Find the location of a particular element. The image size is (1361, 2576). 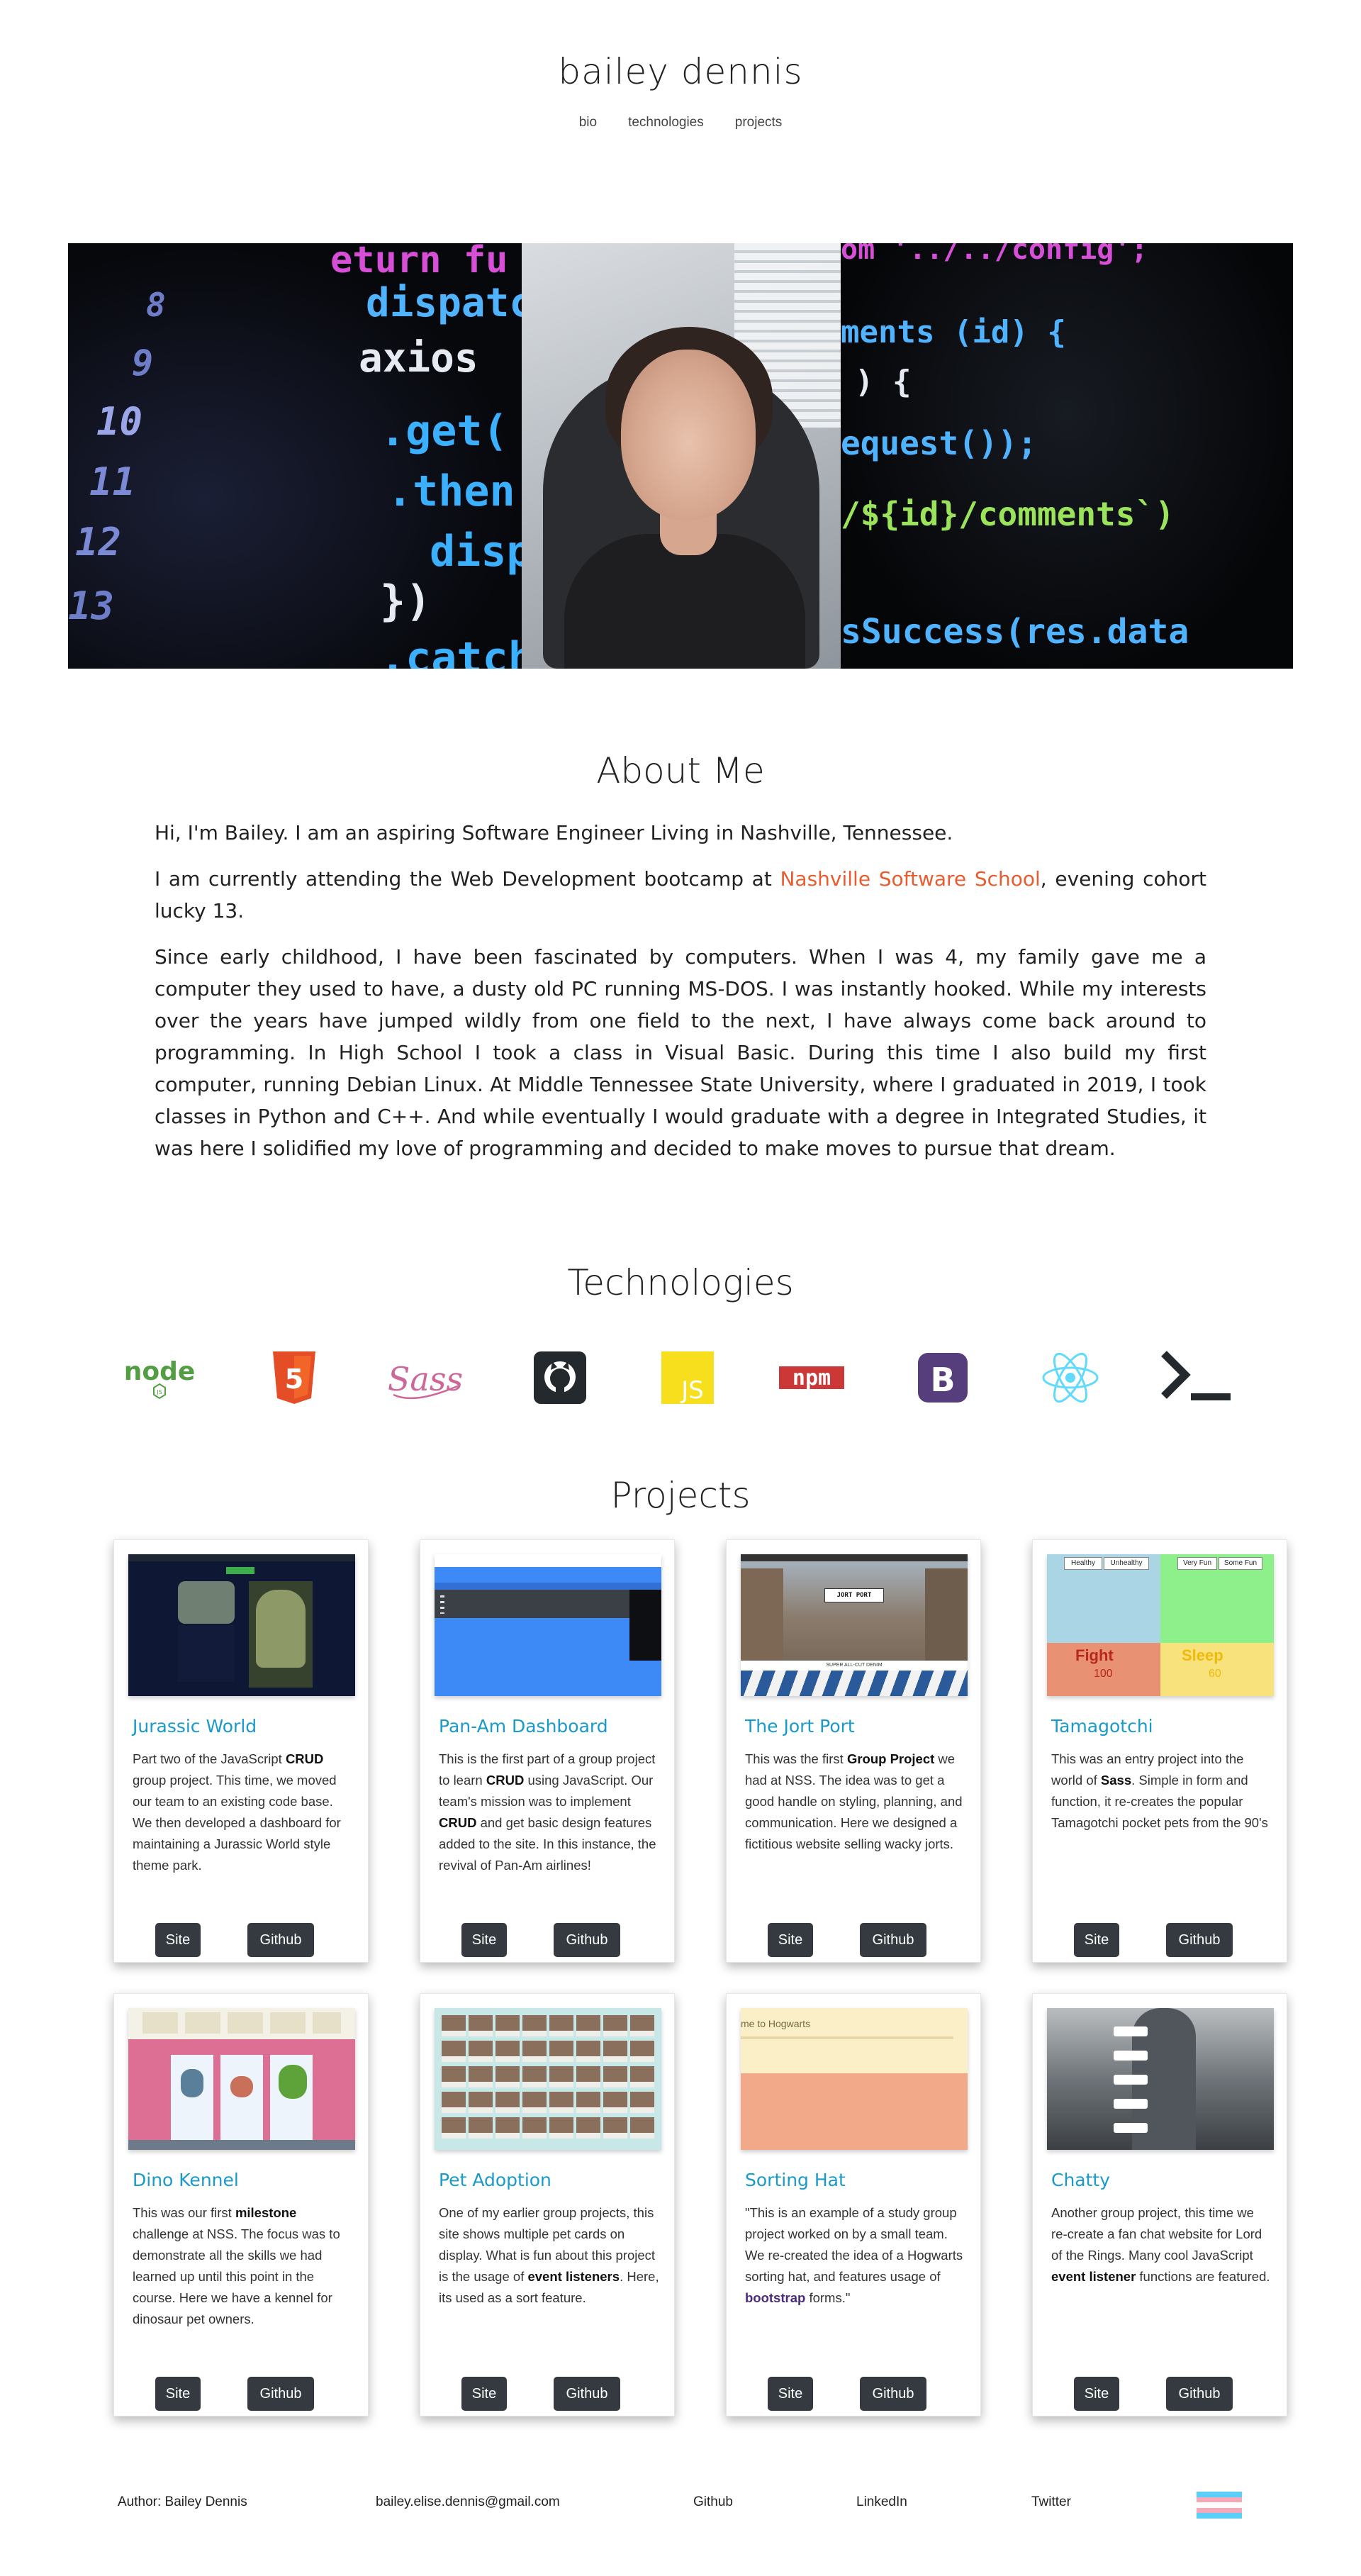

main-nav: bio technologies projects is located at coordinates (681, 122).